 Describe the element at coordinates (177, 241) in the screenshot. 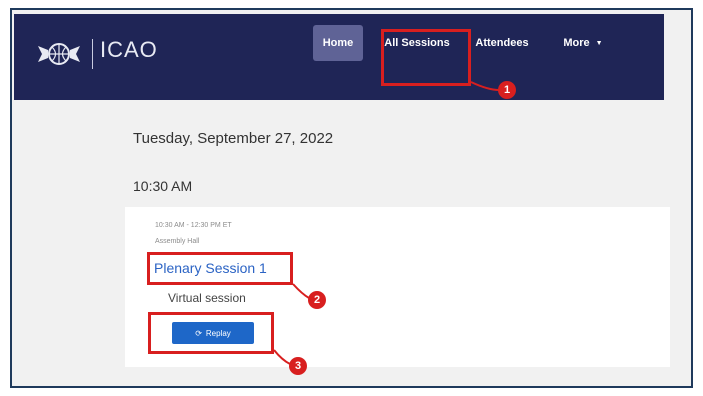

I see `session-location: Assembly Hall` at that location.